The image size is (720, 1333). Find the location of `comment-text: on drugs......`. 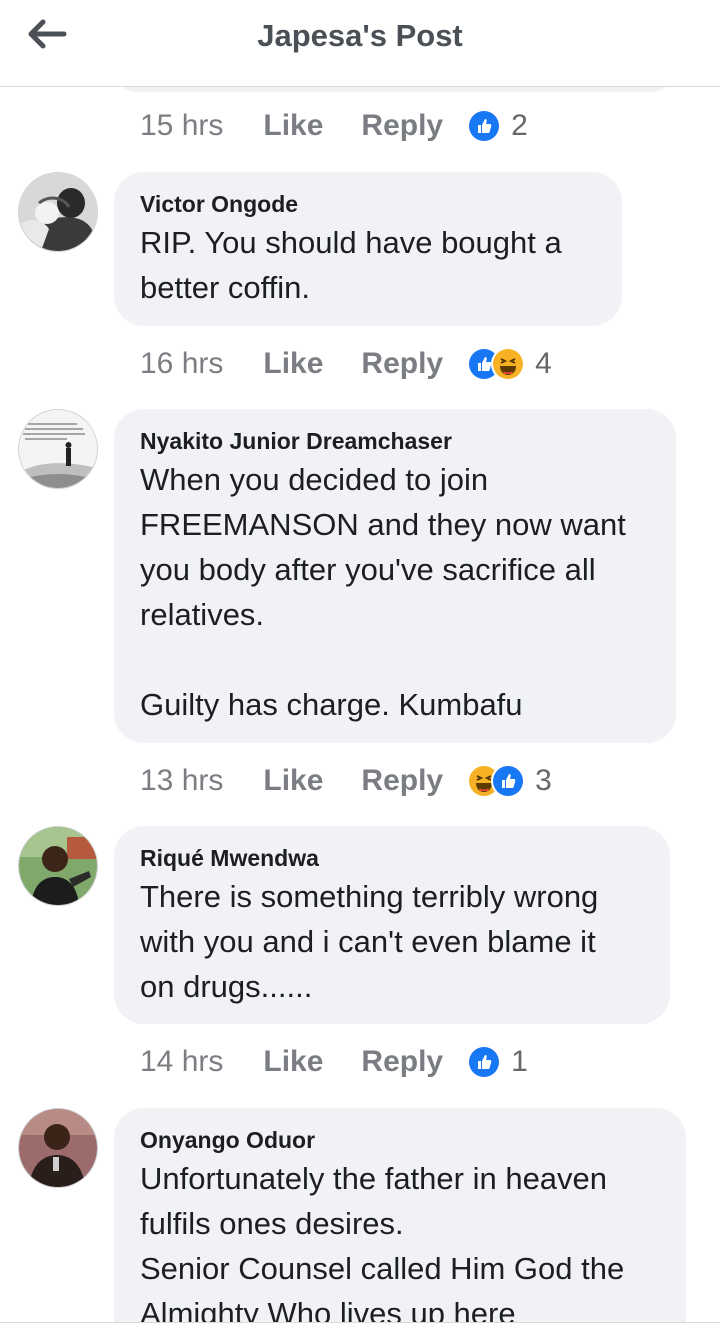

comment-text: on drugs...... is located at coordinates (226, 986).